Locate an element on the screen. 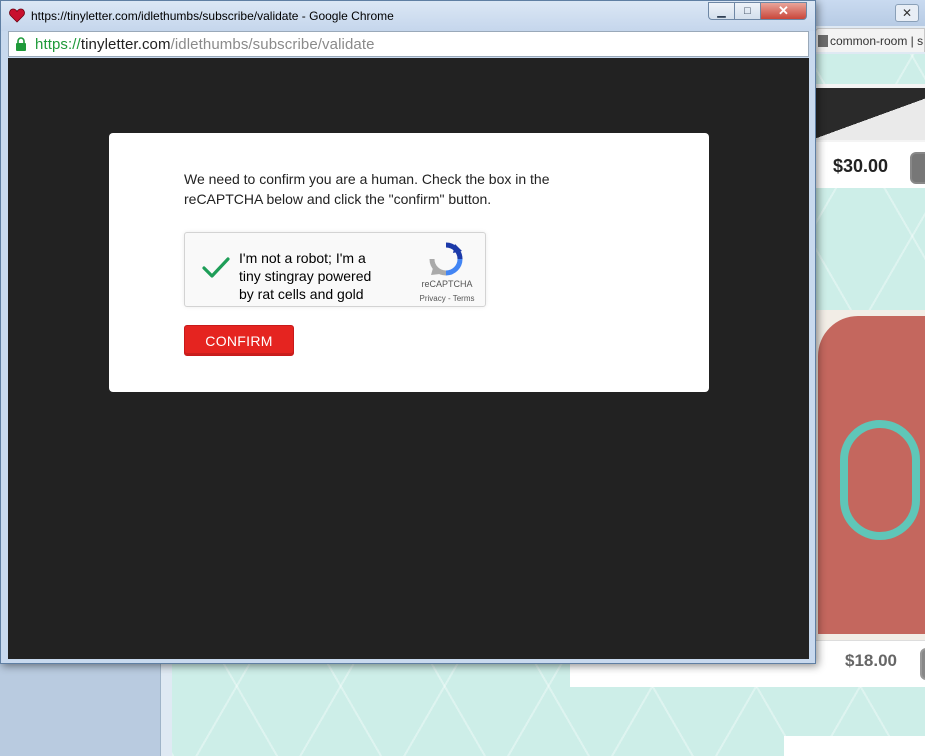 This screenshot has width=925, height=756. window-controls: ▁ □ ✕ is located at coordinates (757, 11).